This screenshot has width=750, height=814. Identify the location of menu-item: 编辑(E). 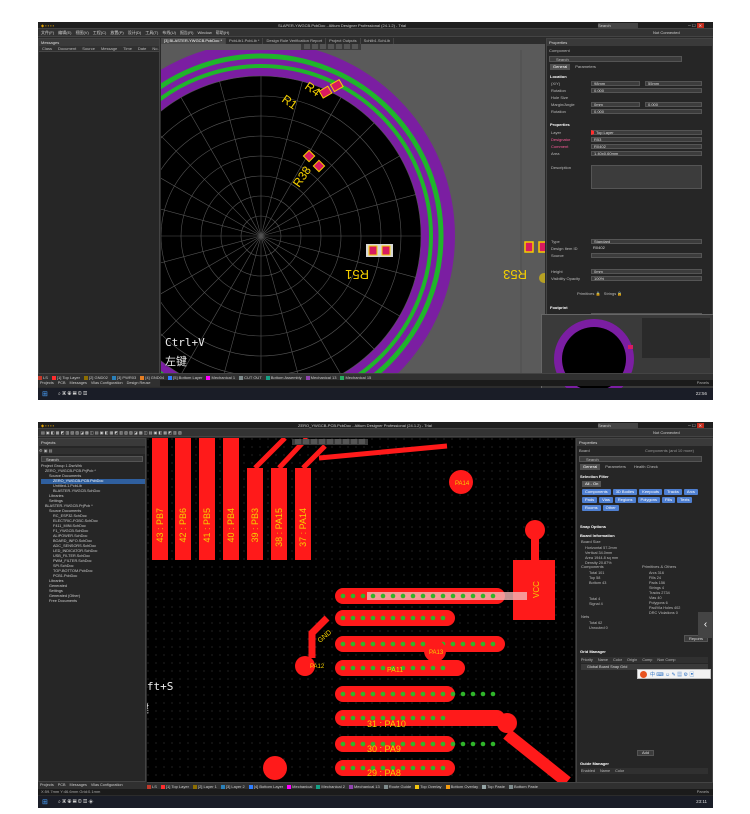
(64, 32).